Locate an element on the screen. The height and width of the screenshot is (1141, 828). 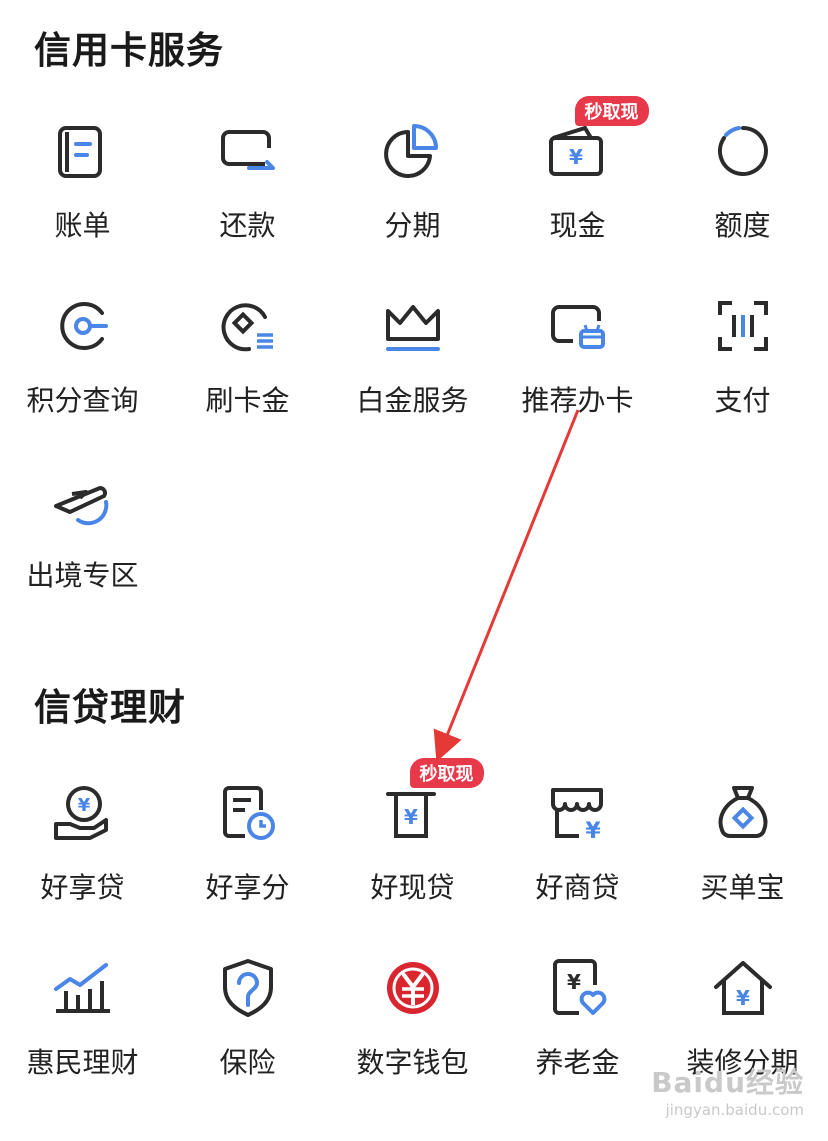
tile-label: 现金 is located at coordinates (577, 225).